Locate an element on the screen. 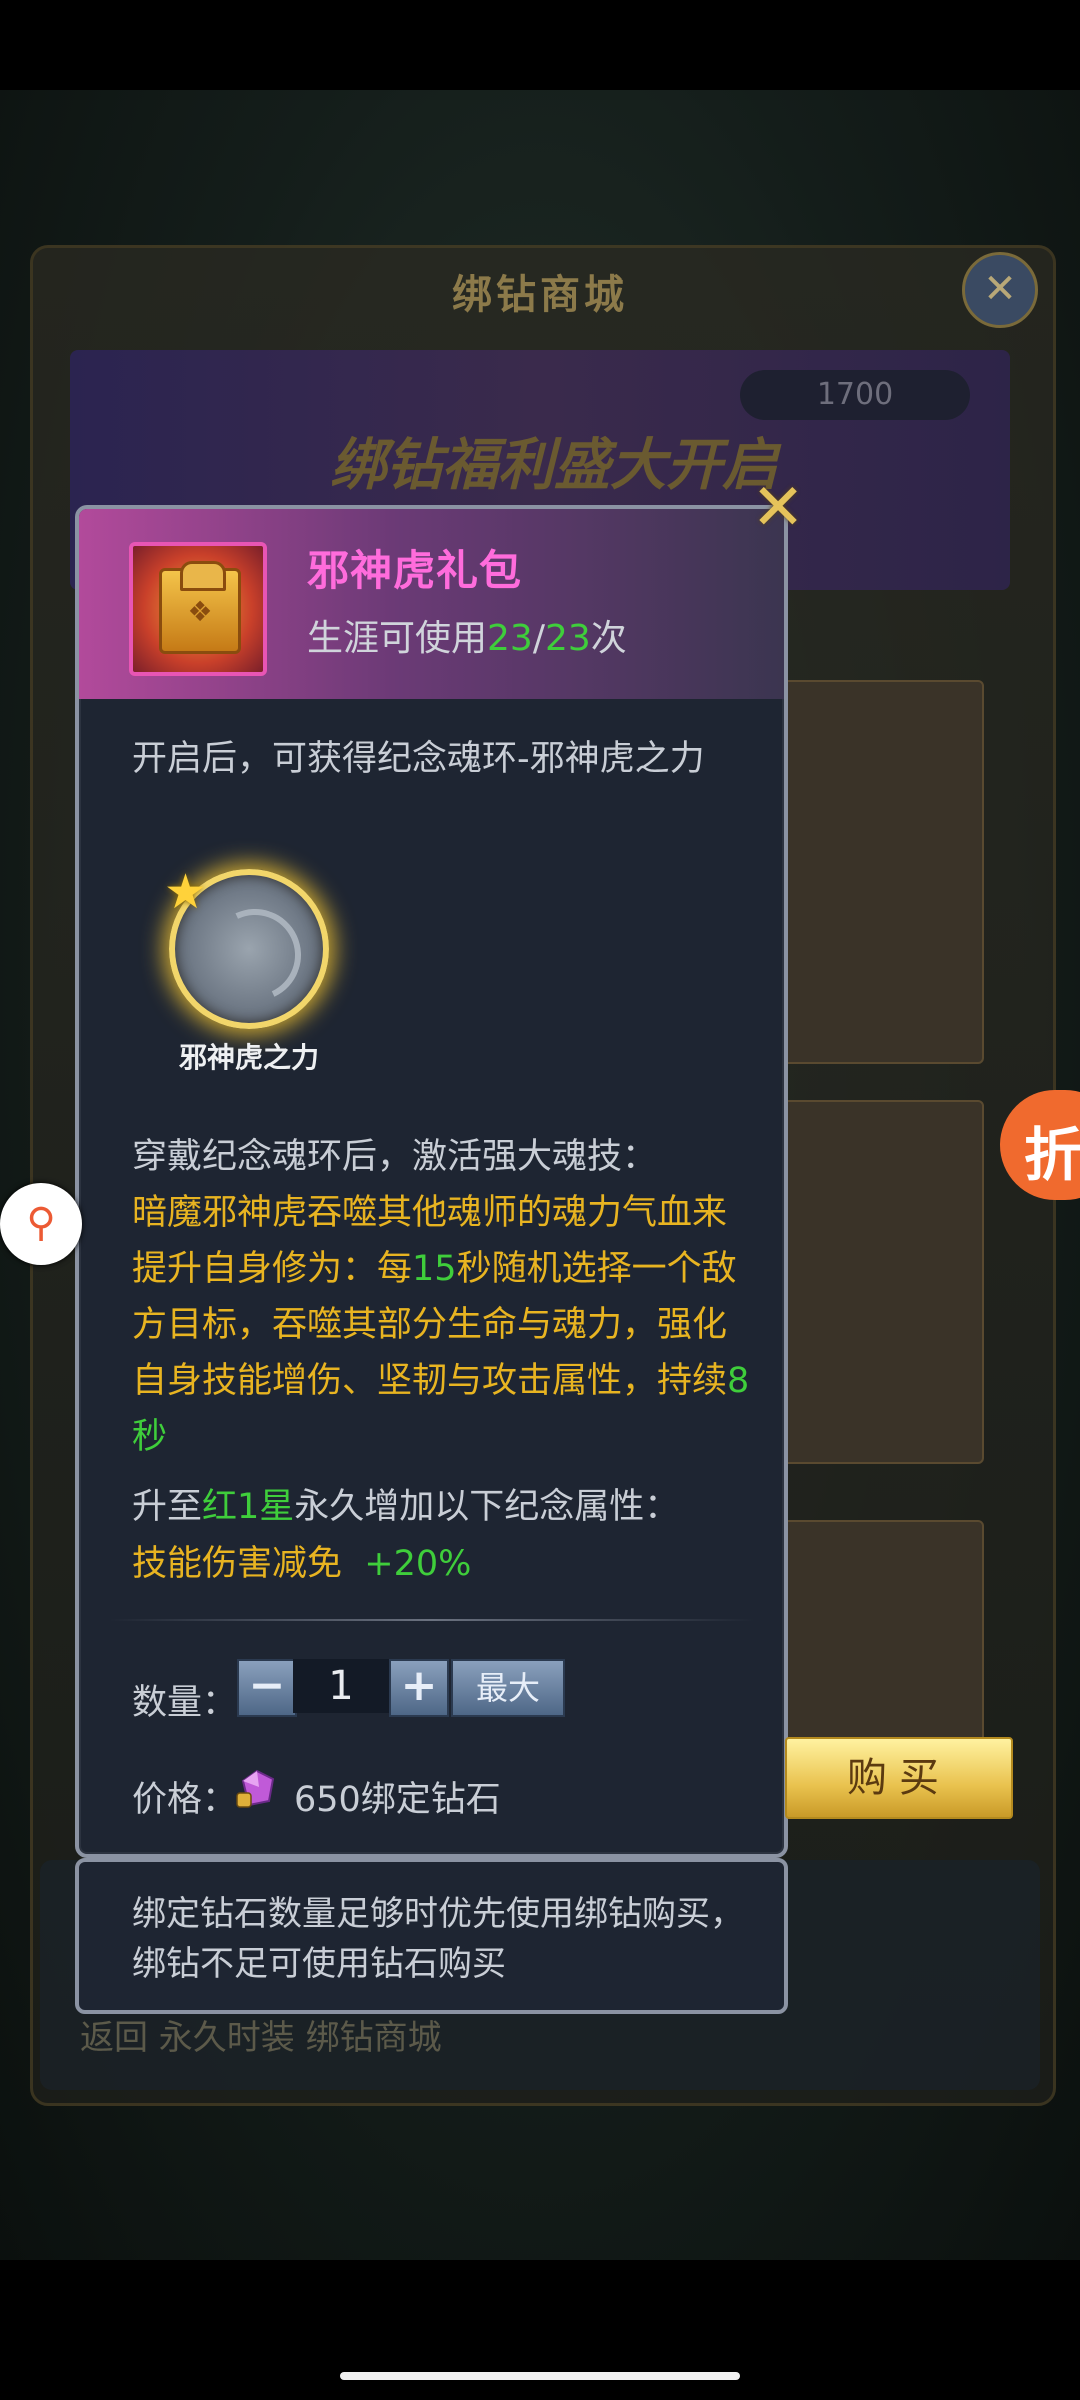  store-banner-text: 绑钻福利盛大开启 is located at coordinates (554, 465).